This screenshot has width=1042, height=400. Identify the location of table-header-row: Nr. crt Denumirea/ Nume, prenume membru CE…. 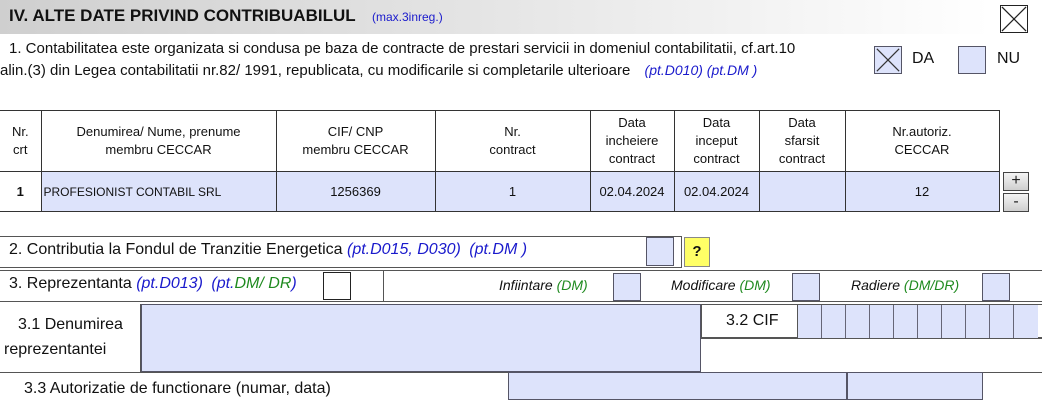
(500, 141).